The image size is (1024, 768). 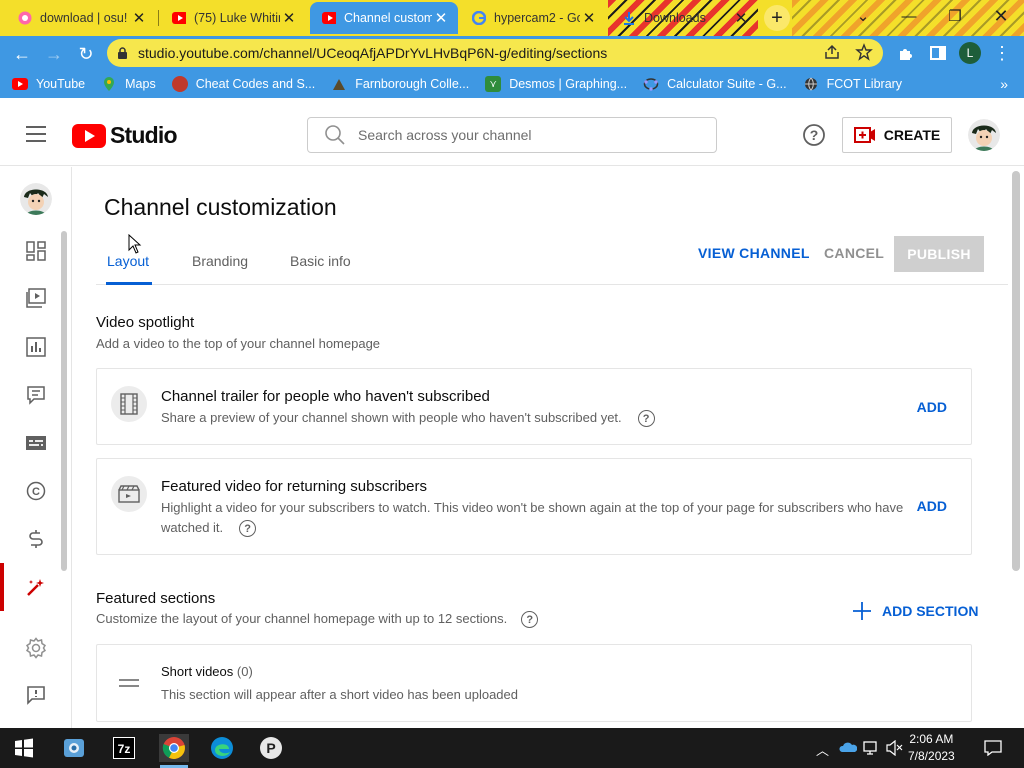 I want to click on comments-icon, so click(x=36, y=395).